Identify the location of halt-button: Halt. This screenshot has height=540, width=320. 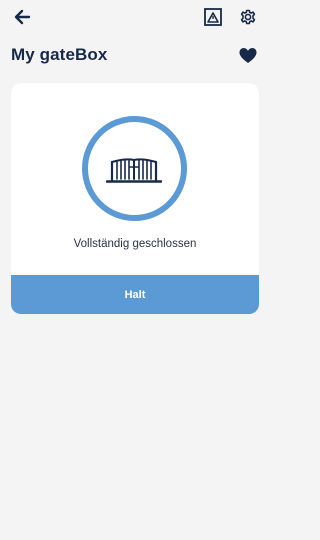
(135, 294).